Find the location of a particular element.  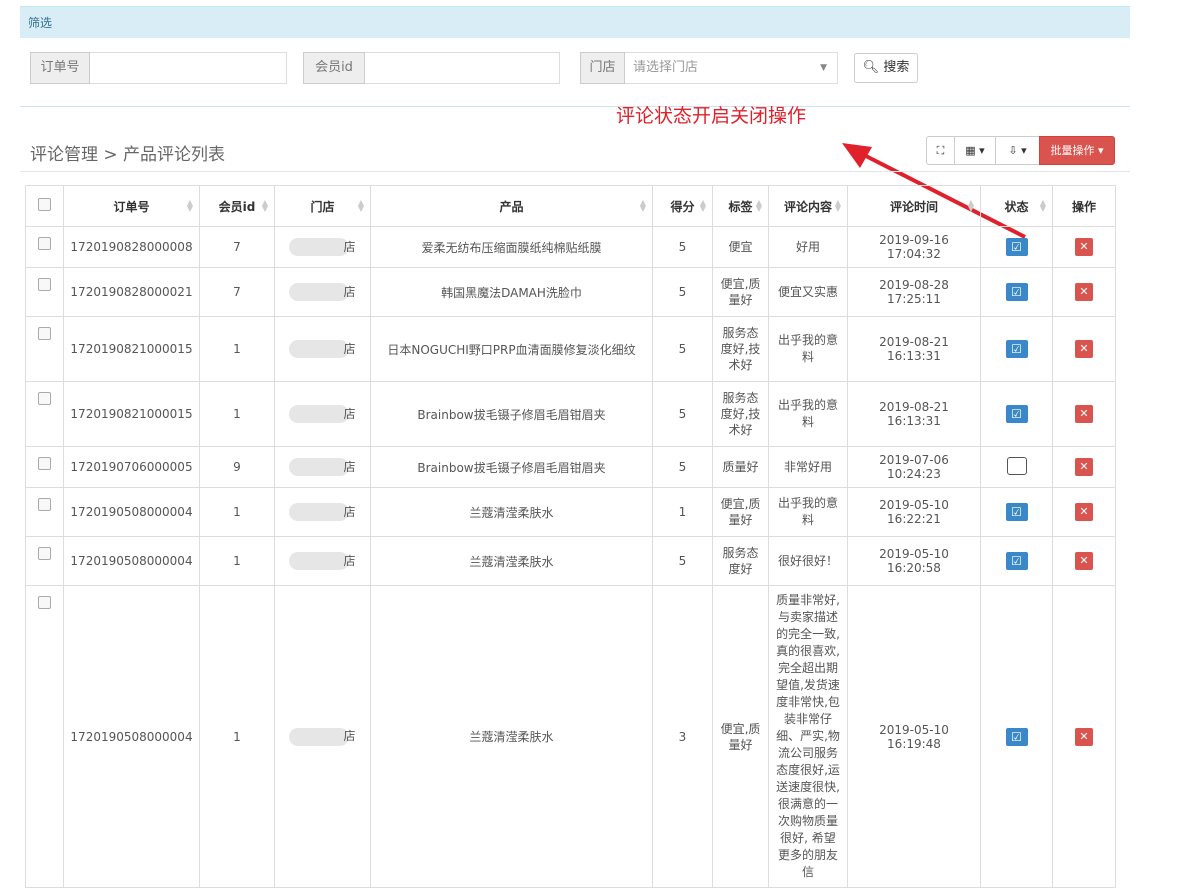

col-tag: 标签 ▲ ▼ is located at coordinates (740, 206).